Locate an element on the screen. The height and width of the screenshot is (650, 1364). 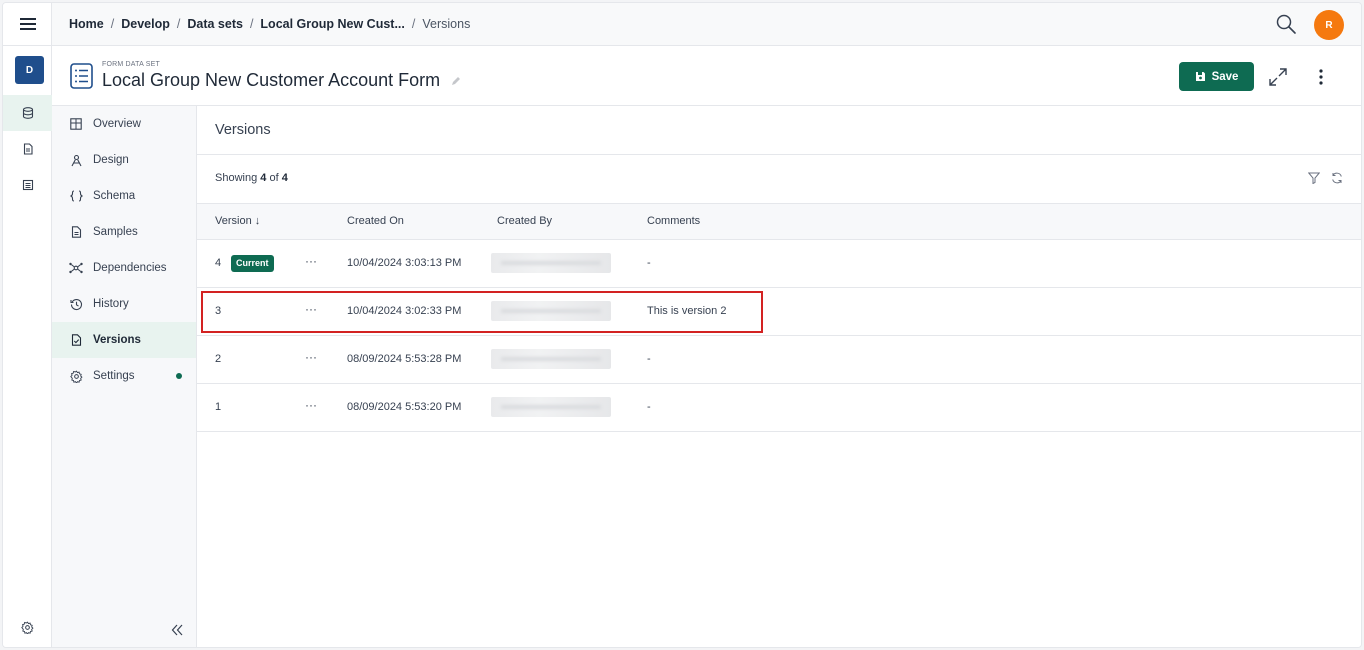
rail-settings-button is located at coordinates (27, 627).